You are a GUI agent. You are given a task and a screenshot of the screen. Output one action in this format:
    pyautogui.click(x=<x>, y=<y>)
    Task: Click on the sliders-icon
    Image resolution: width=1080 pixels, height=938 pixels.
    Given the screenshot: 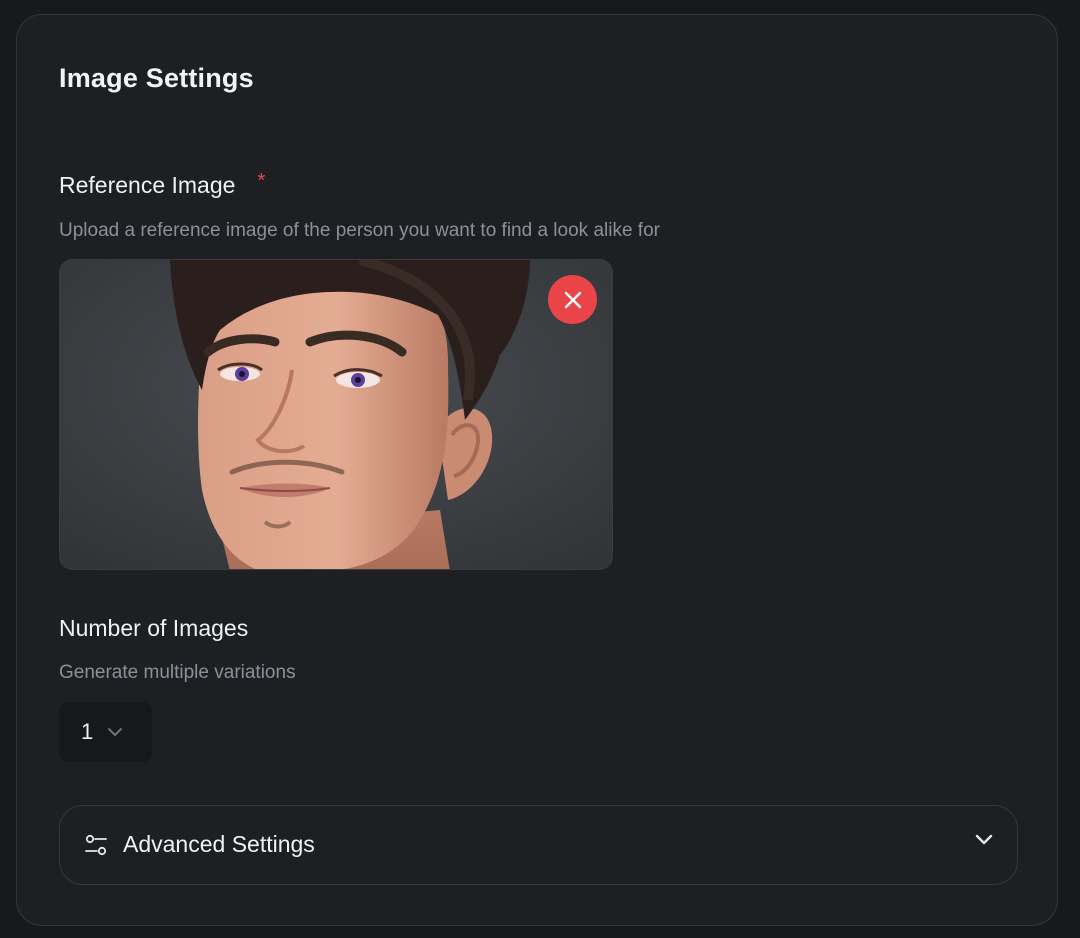 What is the action you would take?
    pyautogui.click(x=96, y=845)
    